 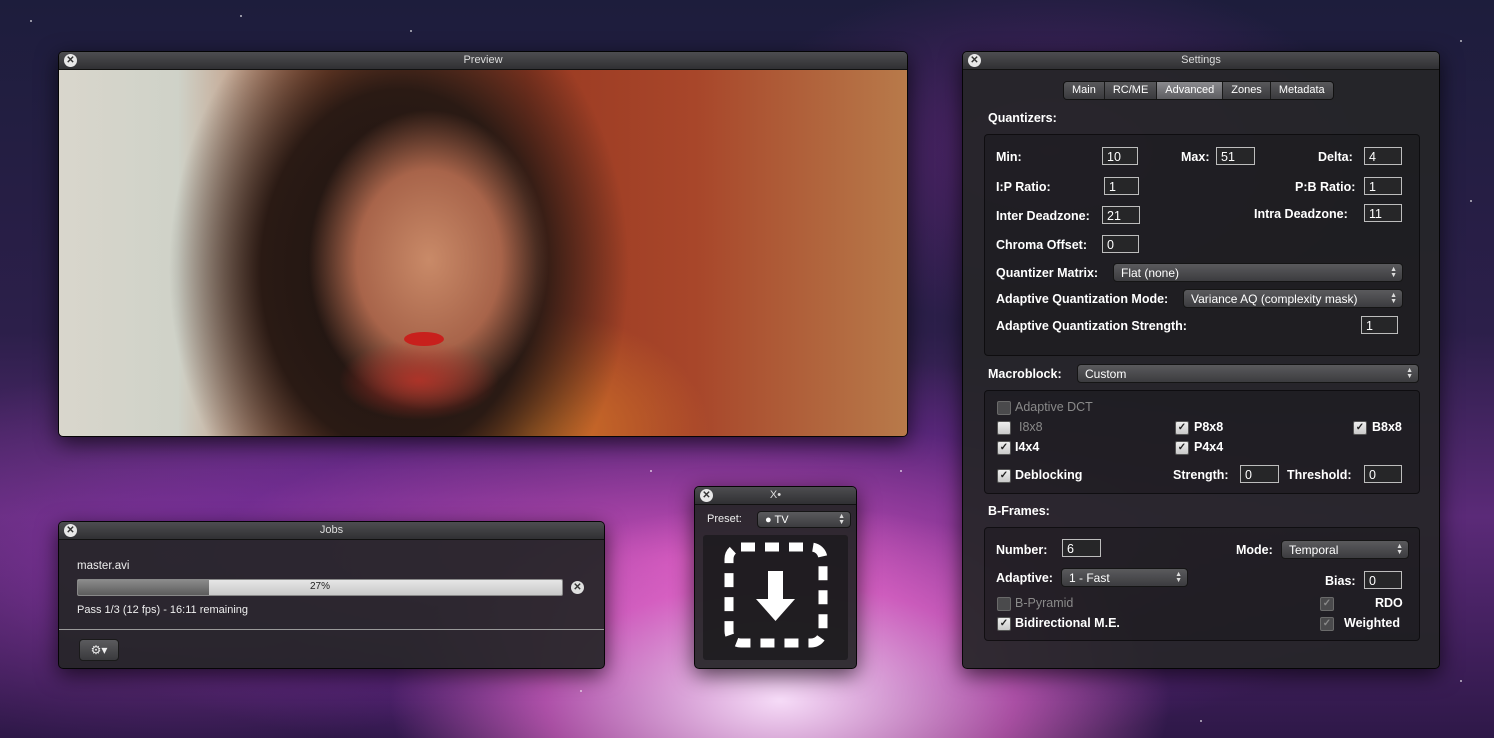 I want to click on weighted-checkbox: ✓, so click(x=1327, y=624).